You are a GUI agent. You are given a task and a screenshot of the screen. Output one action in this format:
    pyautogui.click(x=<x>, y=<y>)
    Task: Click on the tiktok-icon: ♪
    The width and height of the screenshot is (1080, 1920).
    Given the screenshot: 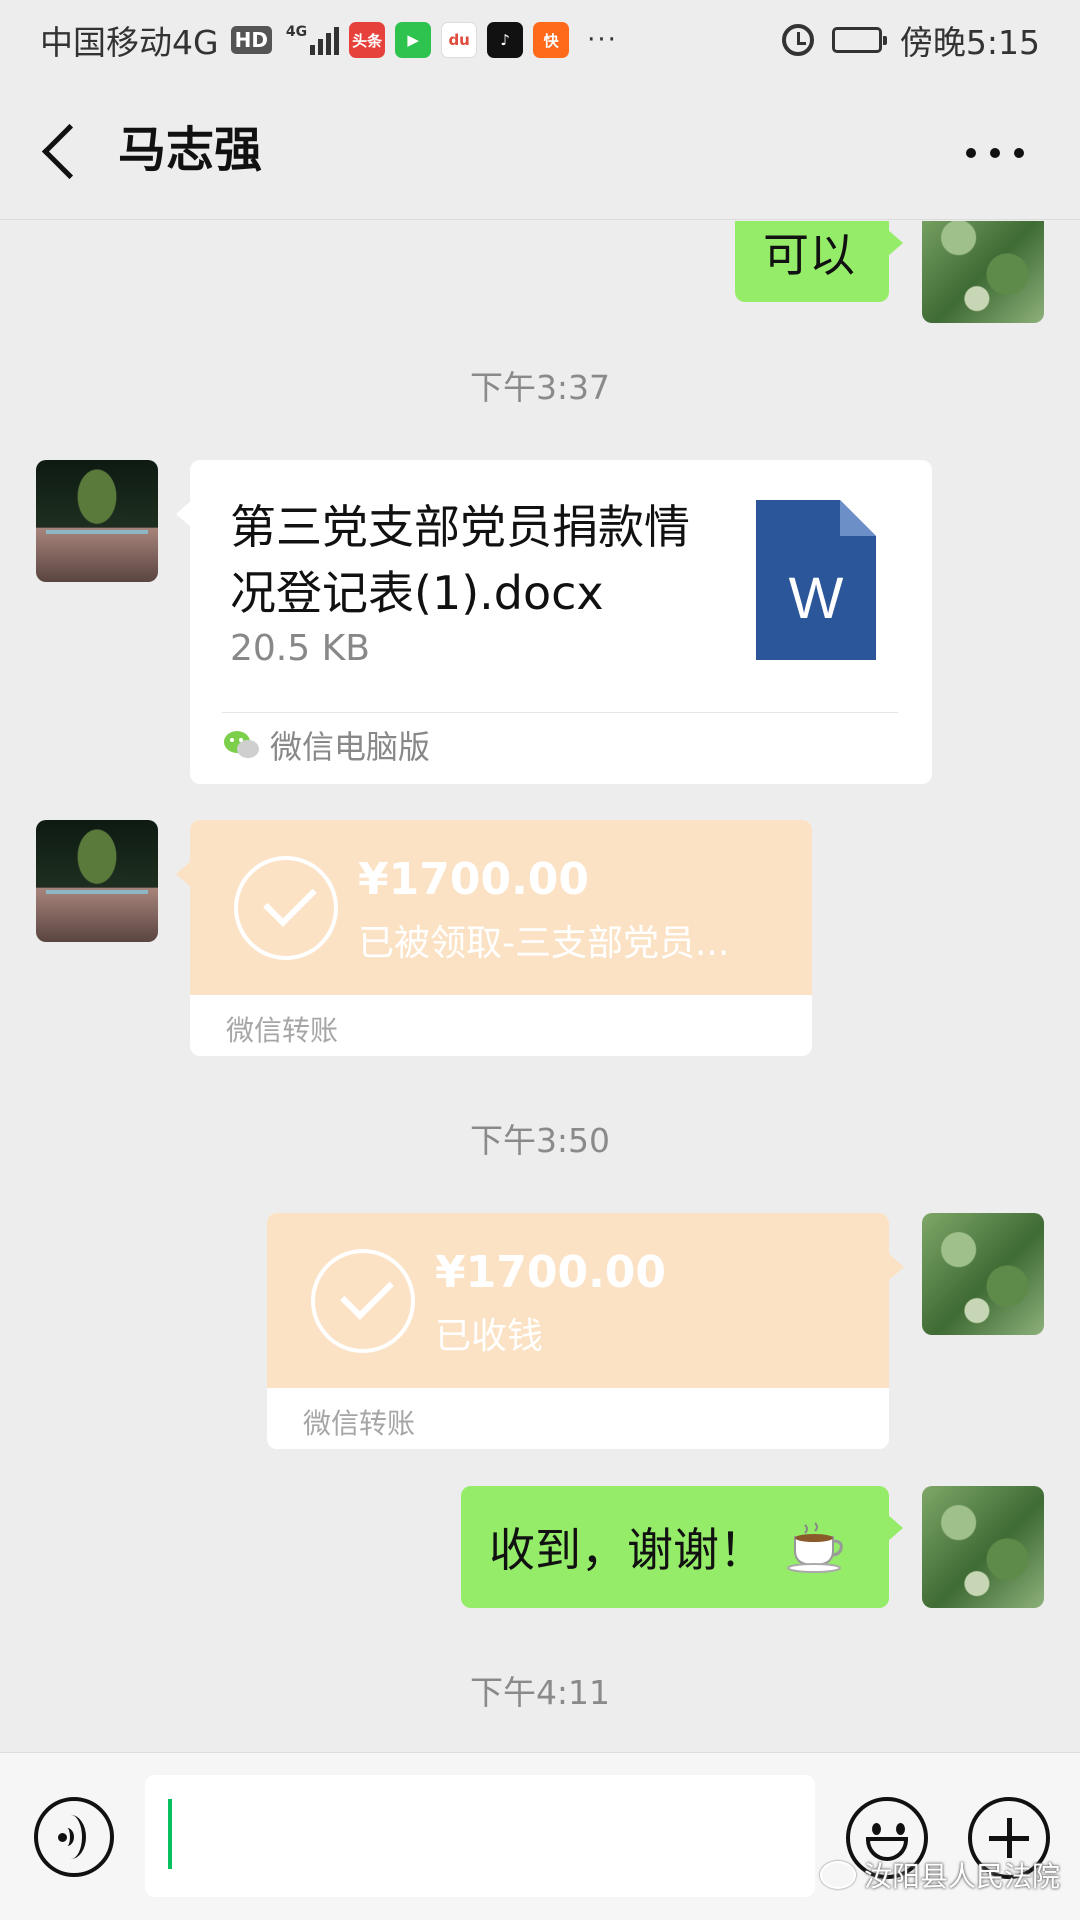 What is the action you would take?
    pyautogui.click(x=505, y=40)
    